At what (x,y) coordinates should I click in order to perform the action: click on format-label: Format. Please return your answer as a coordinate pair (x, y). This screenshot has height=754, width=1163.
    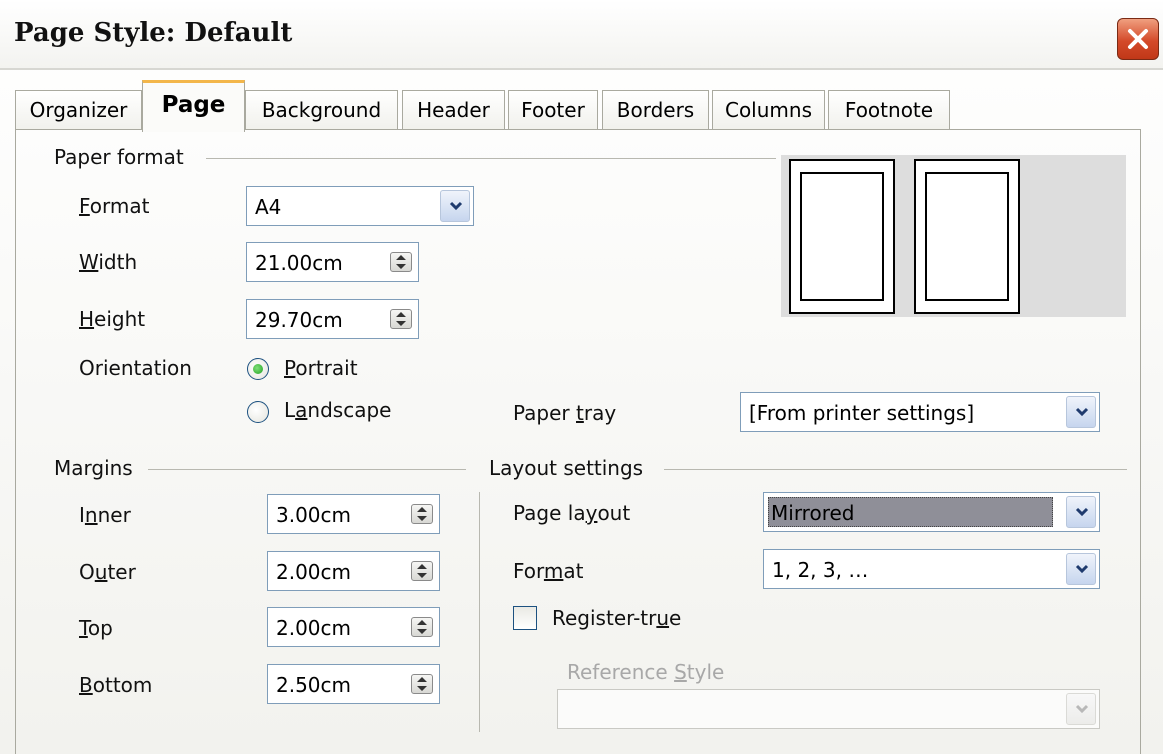
    Looking at the image, I should click on (114, 206).